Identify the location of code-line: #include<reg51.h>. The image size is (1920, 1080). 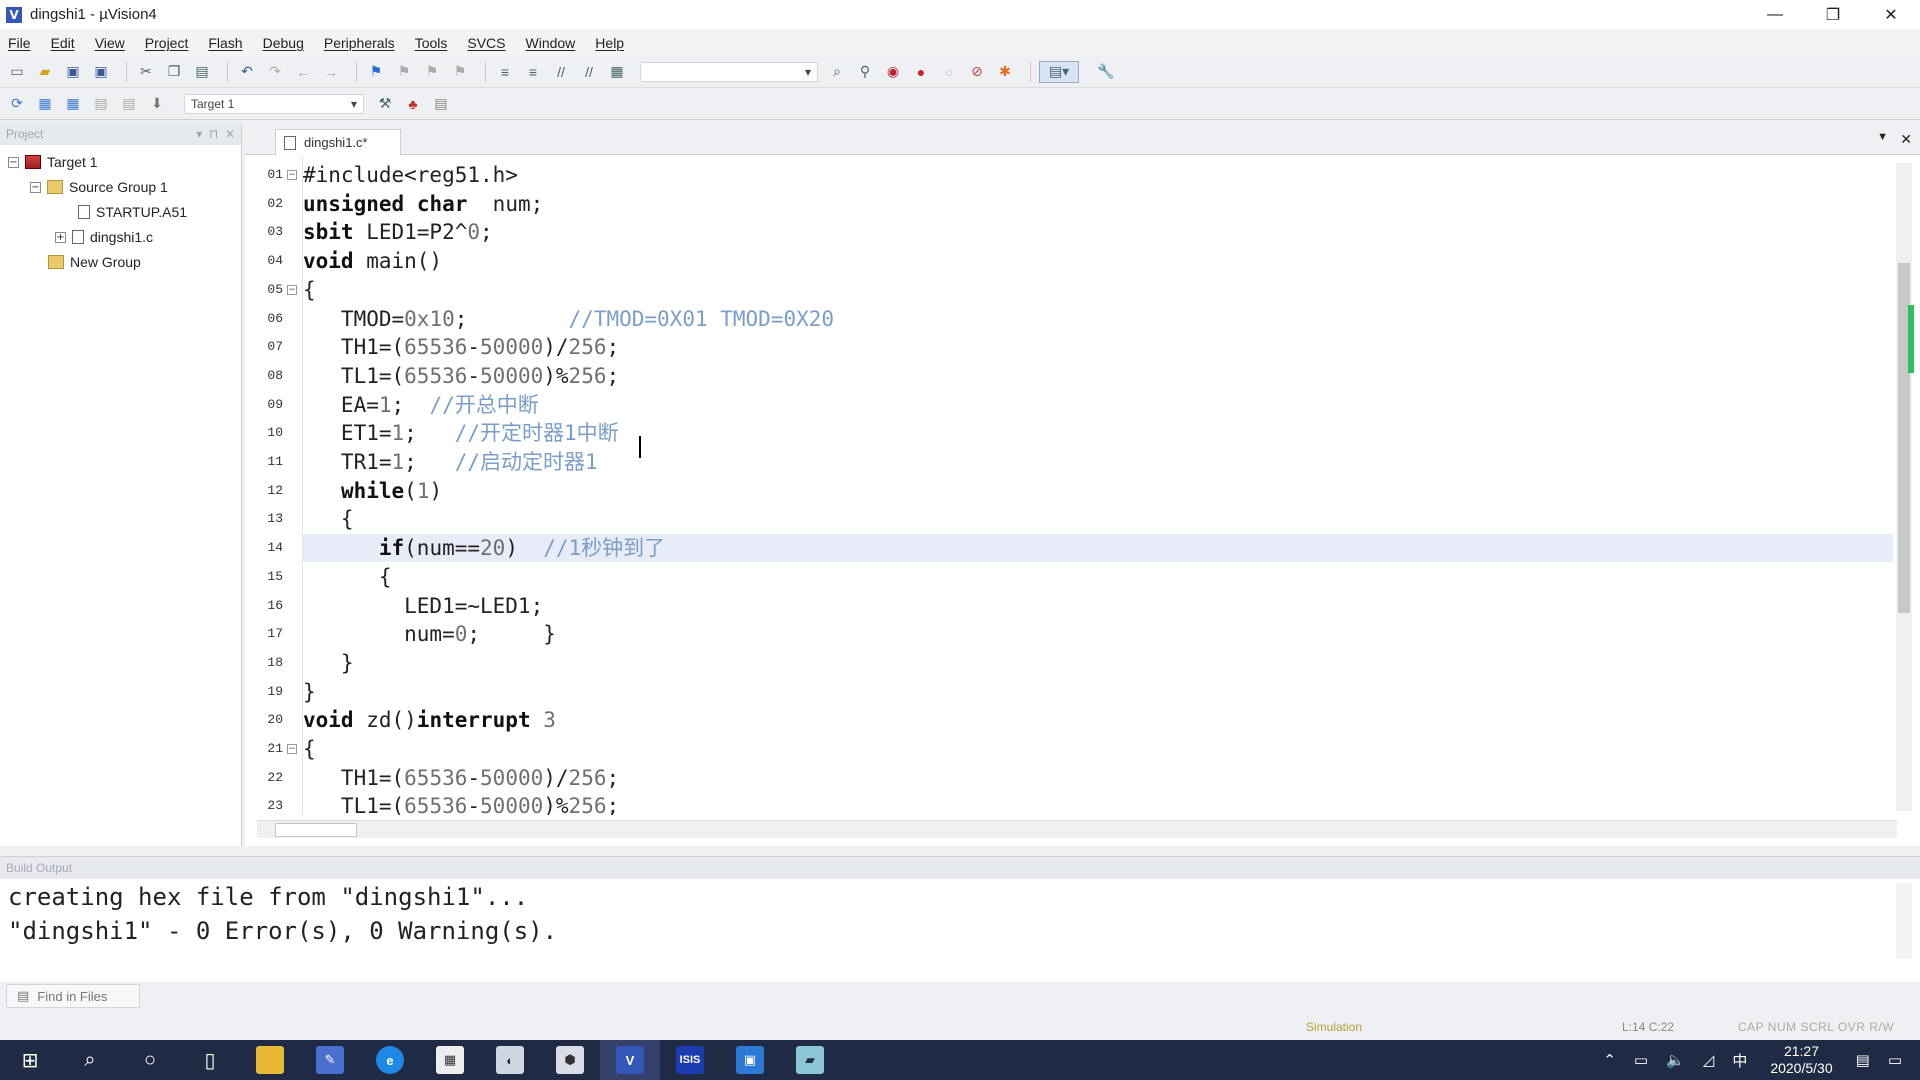
(1098, 175).